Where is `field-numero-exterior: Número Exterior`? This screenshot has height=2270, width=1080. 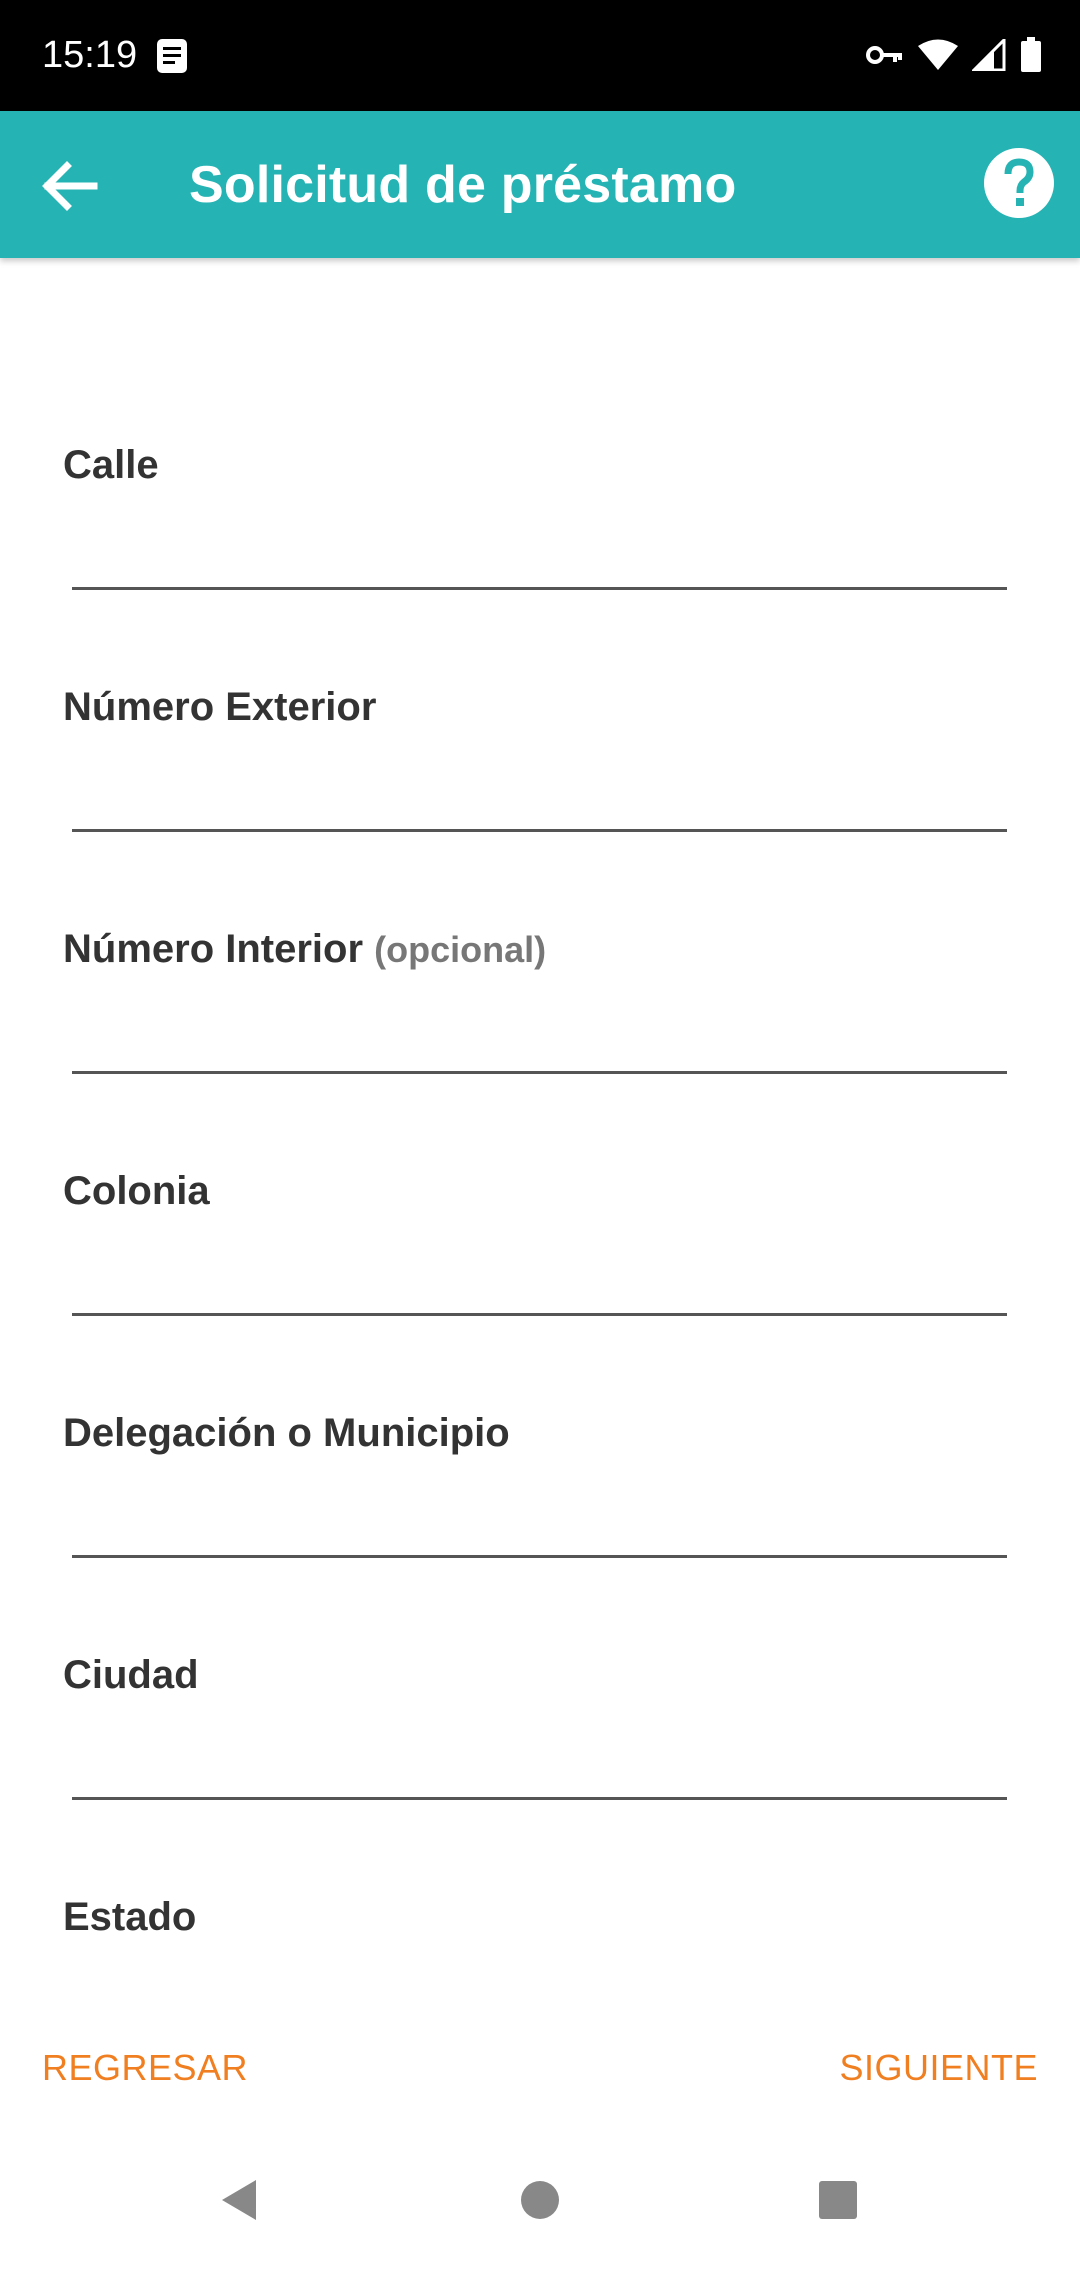
field-numero-exterior: Número Exterior is located at coordinates (540, 803).